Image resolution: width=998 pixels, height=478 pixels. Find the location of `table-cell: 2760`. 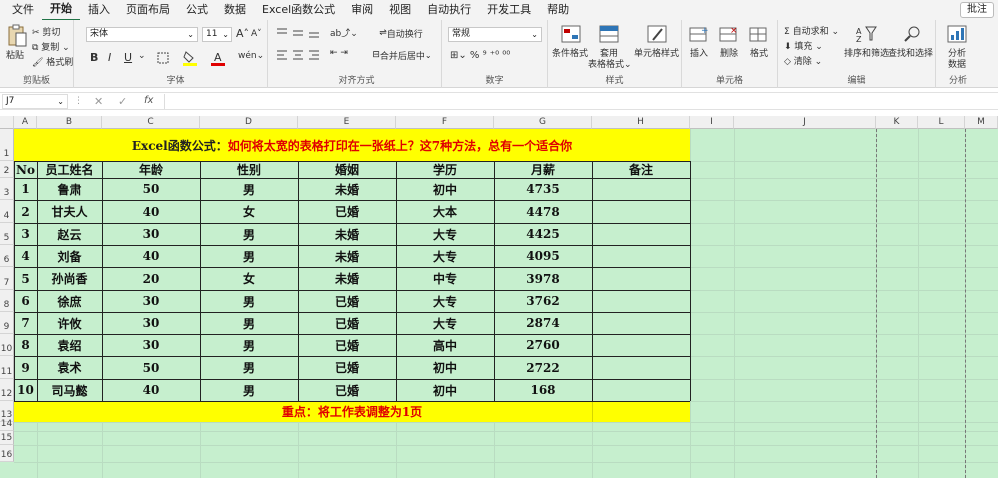

table-cell: 2760 is located at coordinates (543, 345).